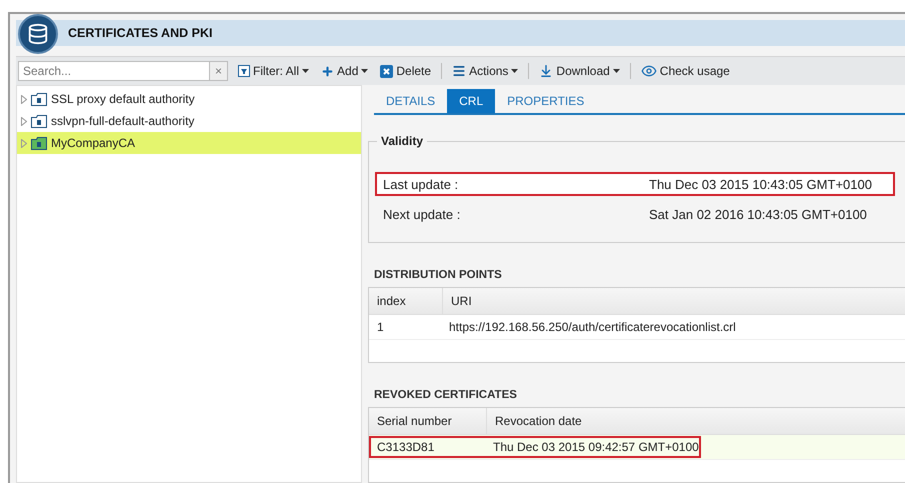  What do you see at coordinates (592, 327) in the screenshot?
I see `table-cell-text: https://192.168.56.250/auth/certificaterevocationlist.crl` at bounding box center [592, 327].